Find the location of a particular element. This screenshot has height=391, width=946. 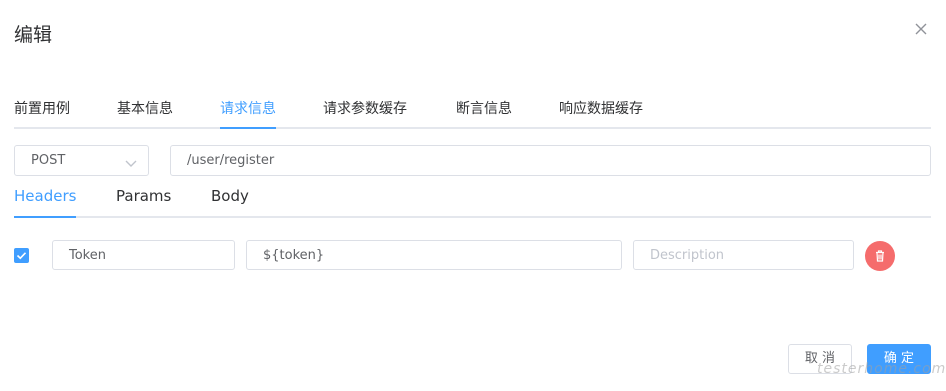

header-description-input: Description is located at coordinates (743, 255).